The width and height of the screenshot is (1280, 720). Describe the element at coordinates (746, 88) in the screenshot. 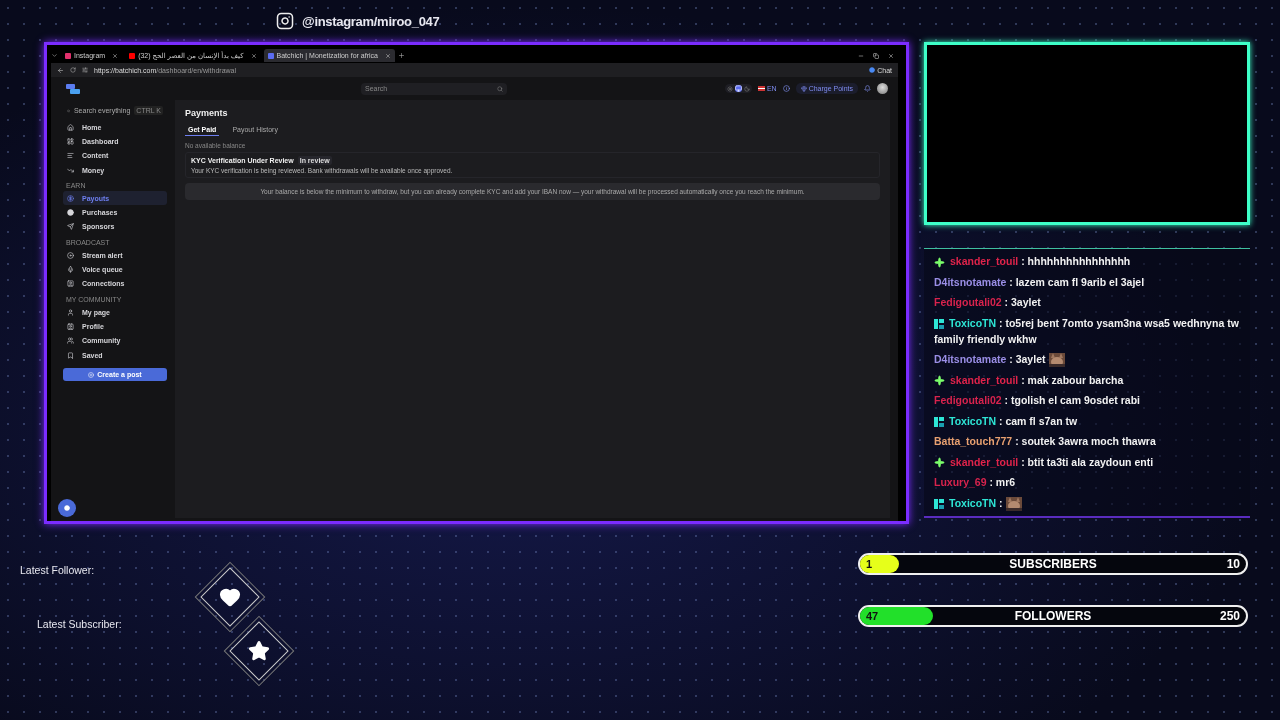

I see `moon-icon` at that location.